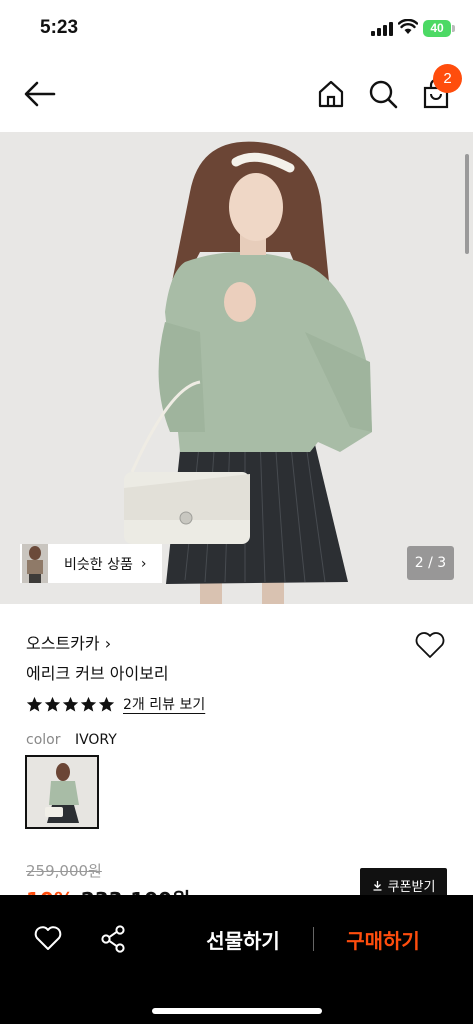  What do you see at coordinates (313, 939) in the screenshot?
I see `divider` at bounding box center [313, 939].